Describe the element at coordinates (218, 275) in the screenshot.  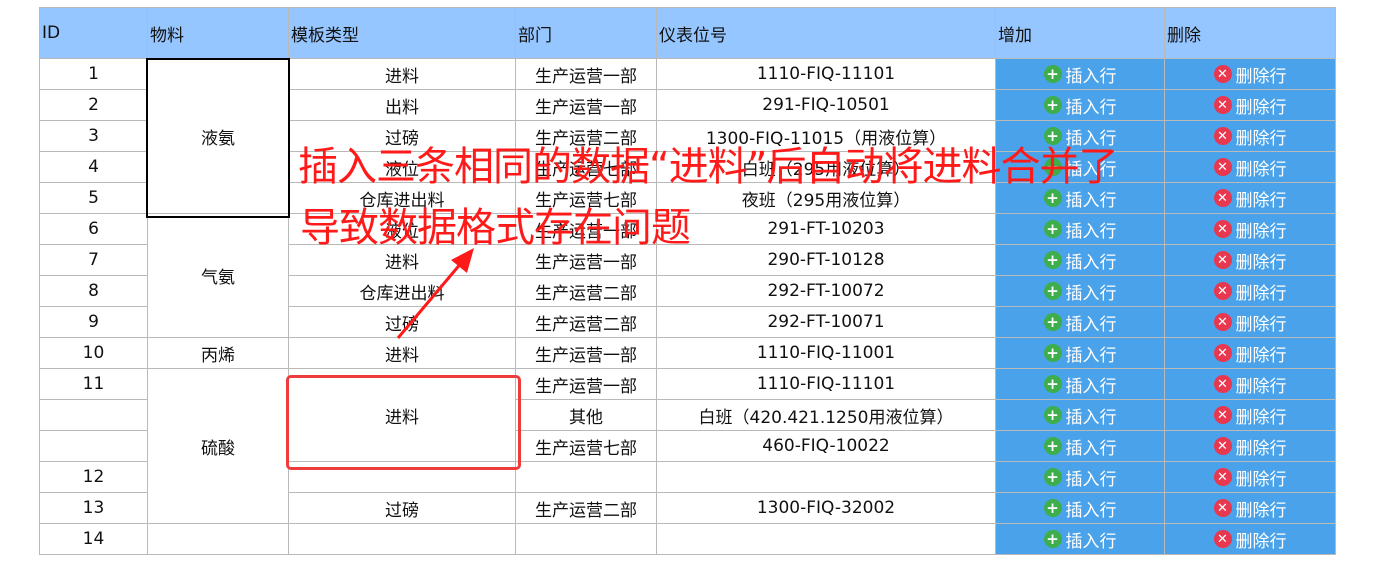
I see `cell-material: 气氨` at that location.